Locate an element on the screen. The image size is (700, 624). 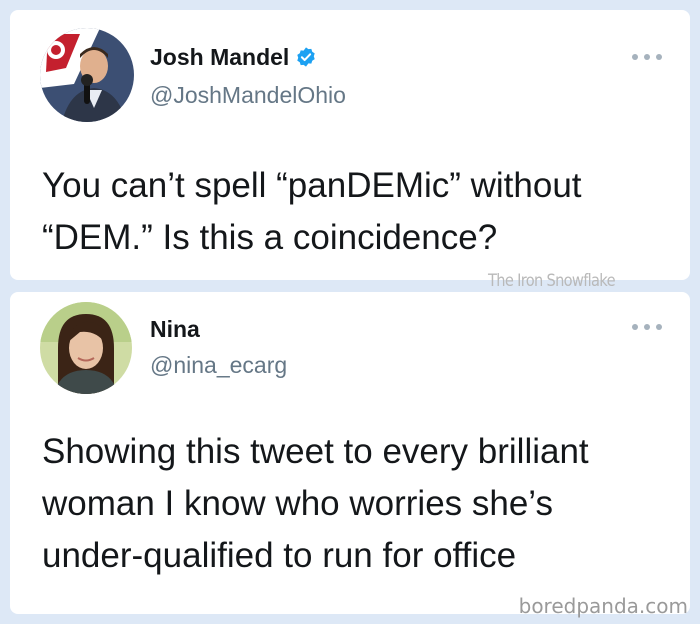
tweet-text-line: woman I know who worries she’s is located at coordinates (297, 503).